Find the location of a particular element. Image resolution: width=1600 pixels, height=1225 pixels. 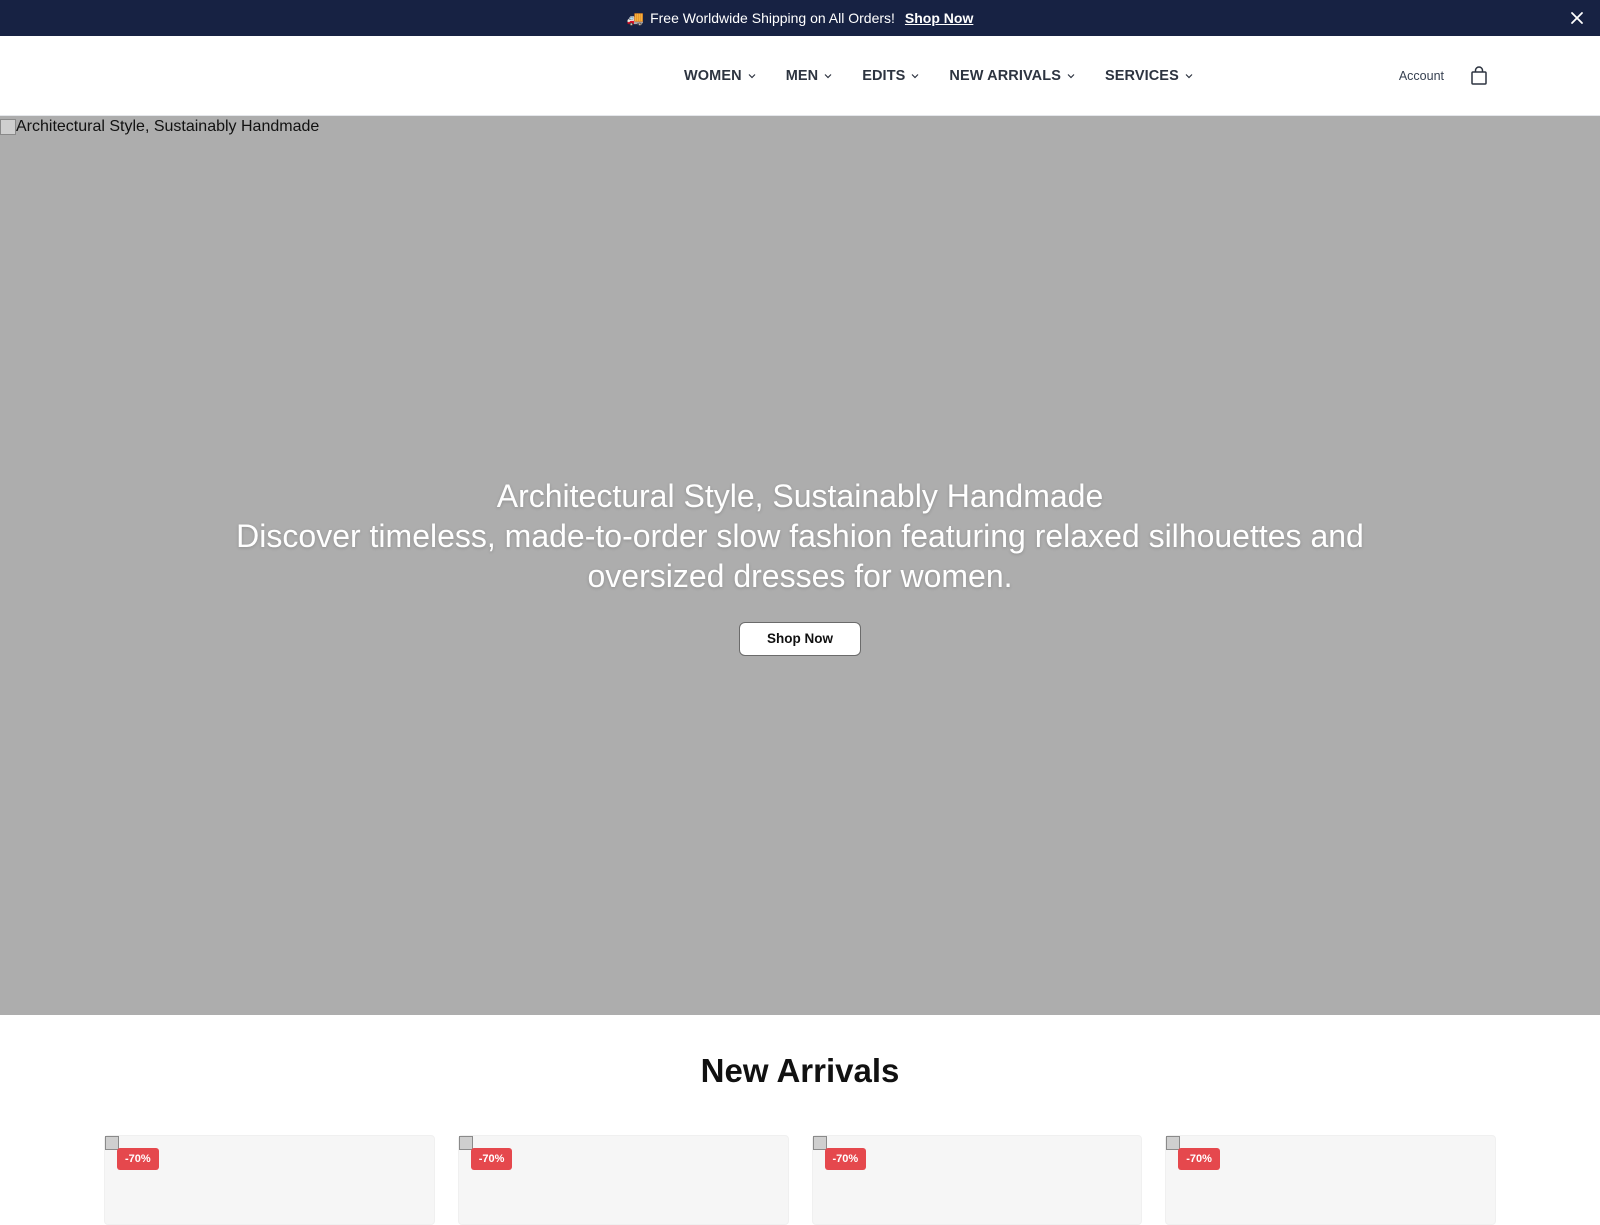

nav-item-services: SERVICES is located at coordinates (1149, 76).